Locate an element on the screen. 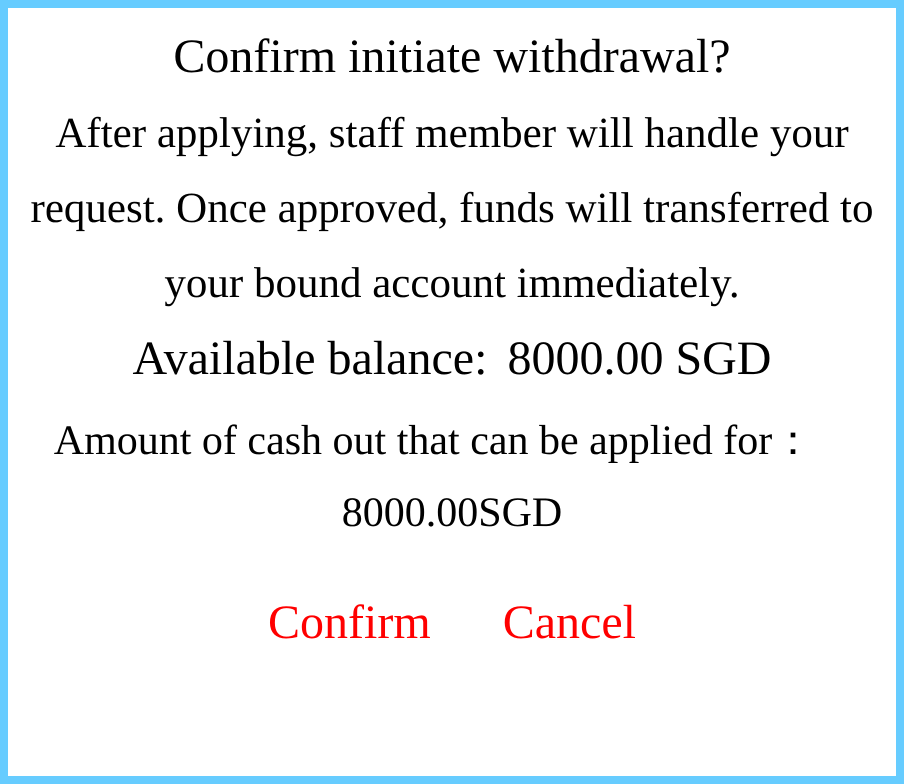  cash-out-label: Amount of cash out that can be applied for： is located at coordinates (435, 441).